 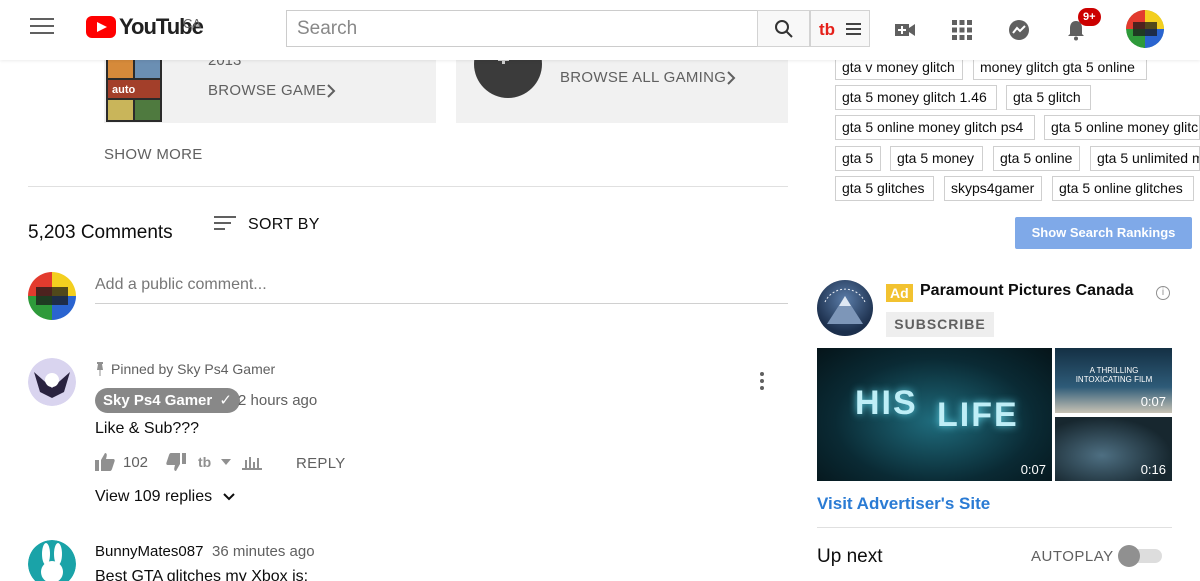 I want to click on tubebuddy-dropdown-icon: tb, so click(x=216, y=462).